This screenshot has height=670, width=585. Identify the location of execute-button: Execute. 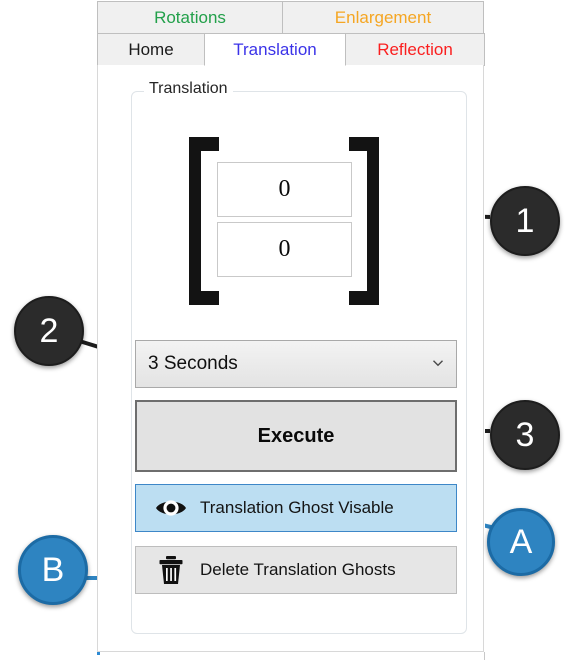
(296, 436).